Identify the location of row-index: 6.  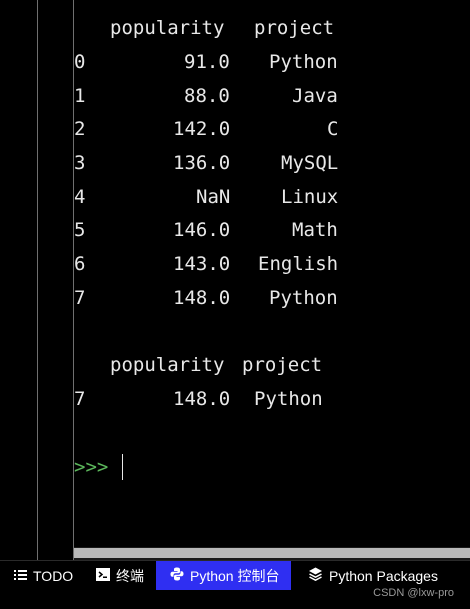
(80, 264).